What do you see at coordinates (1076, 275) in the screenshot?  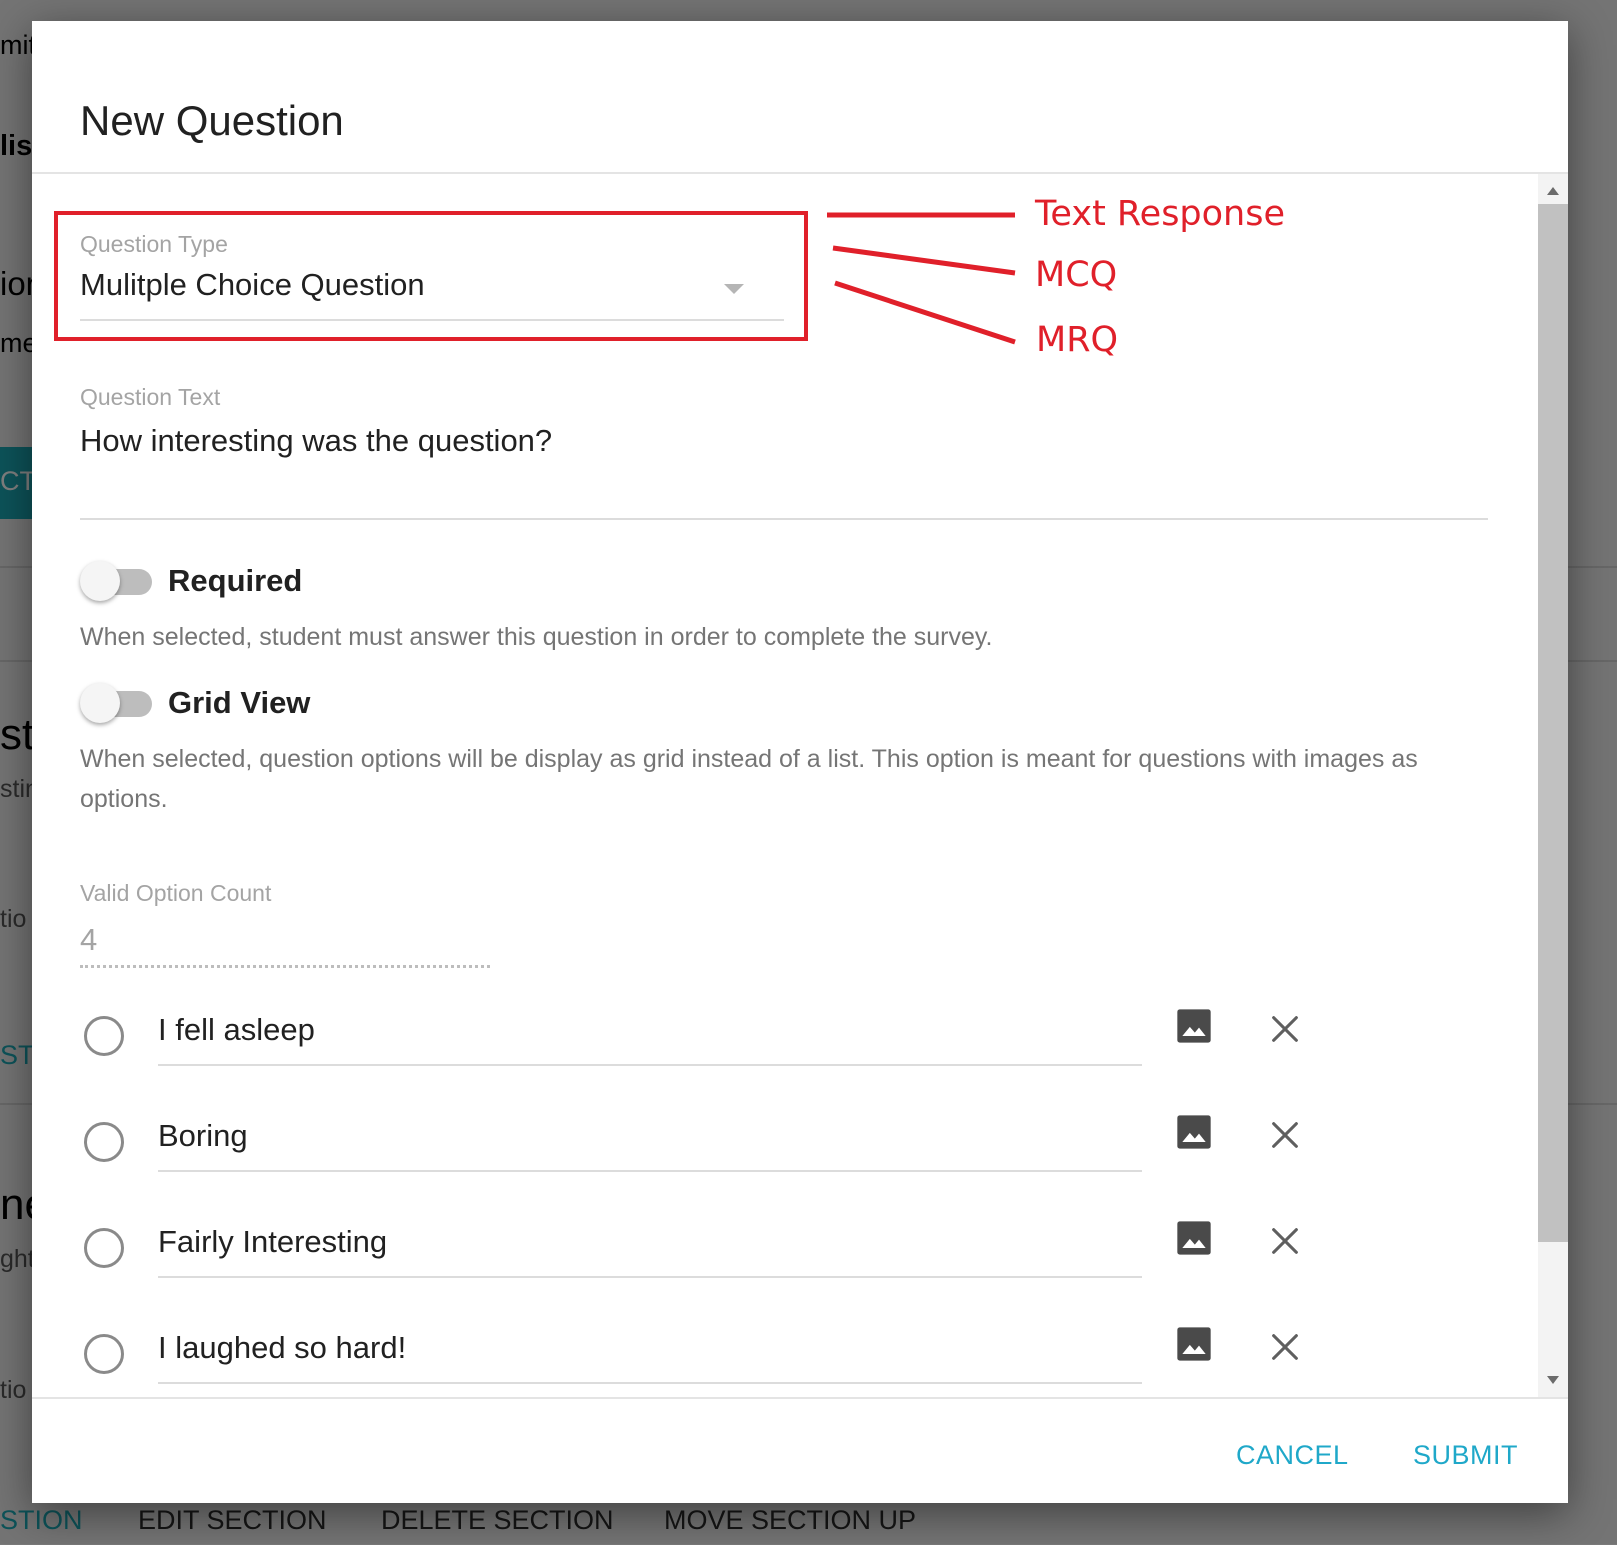 I see `annotation-label-mcq: MCQ` at bounding box center [1076, 275].